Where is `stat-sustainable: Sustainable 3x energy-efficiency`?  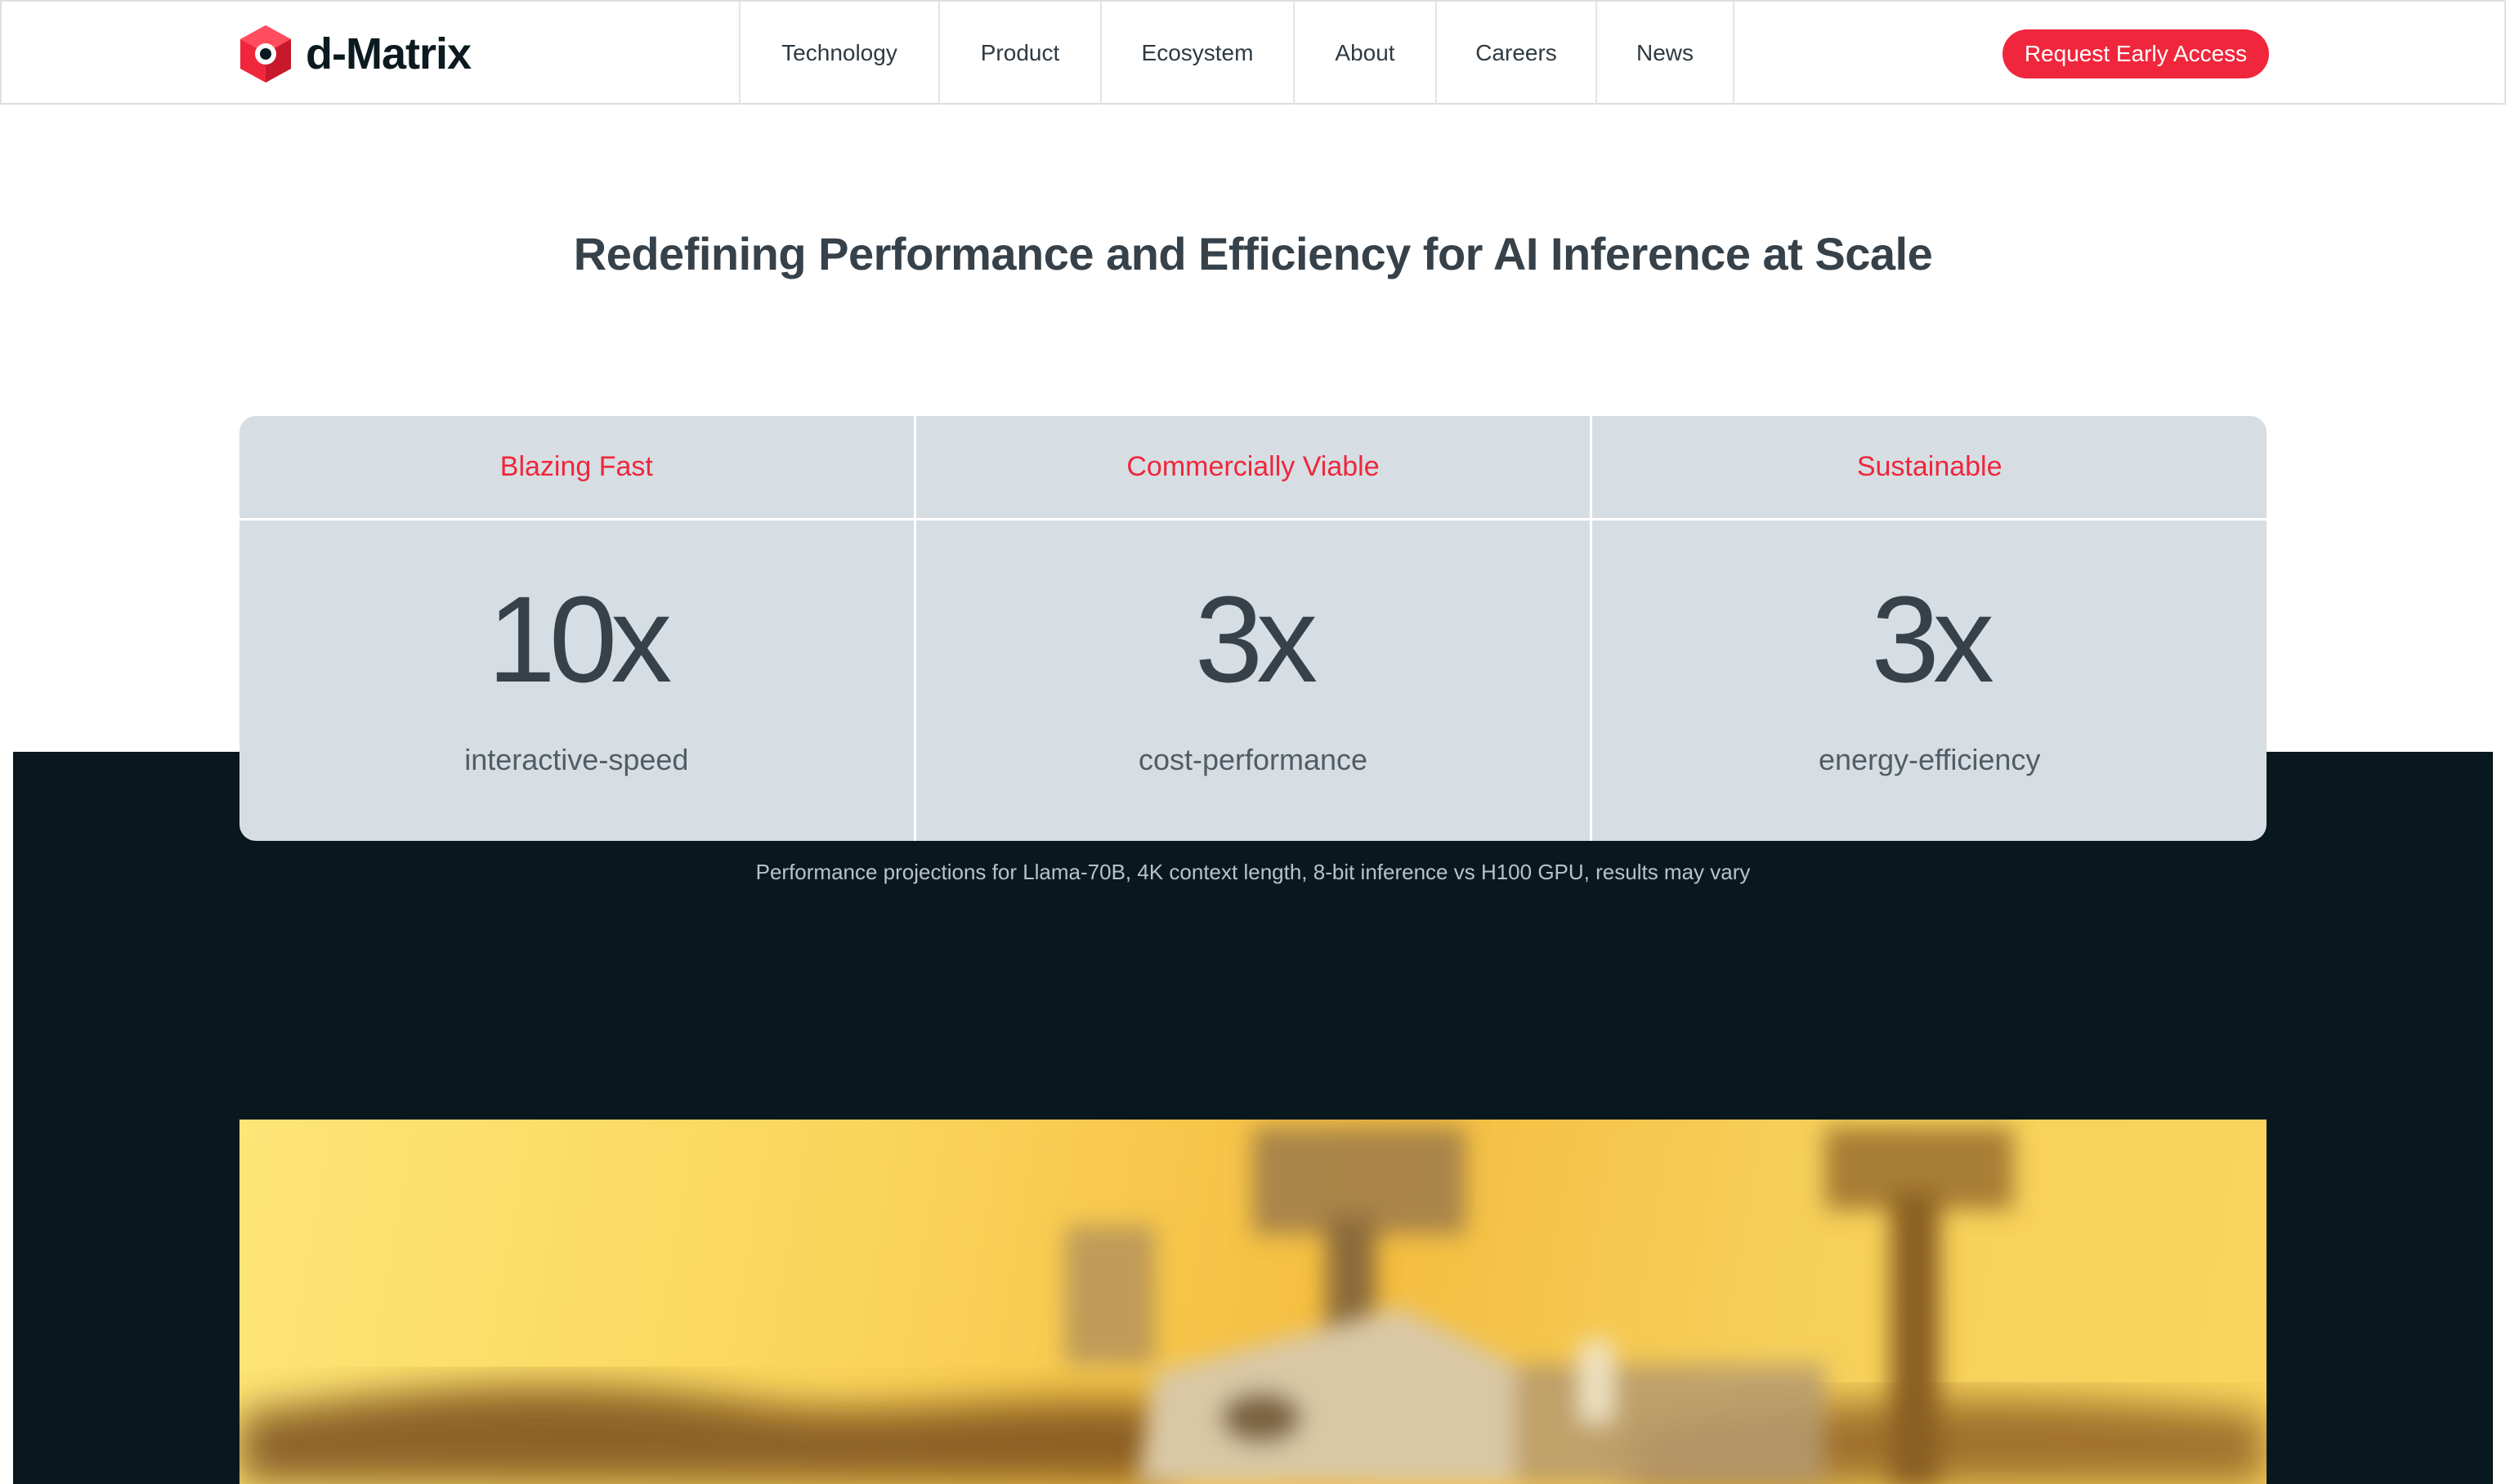
stat-sustainable: Sustainable 3x energy-efficiency is located at coordinates (1928, 628).